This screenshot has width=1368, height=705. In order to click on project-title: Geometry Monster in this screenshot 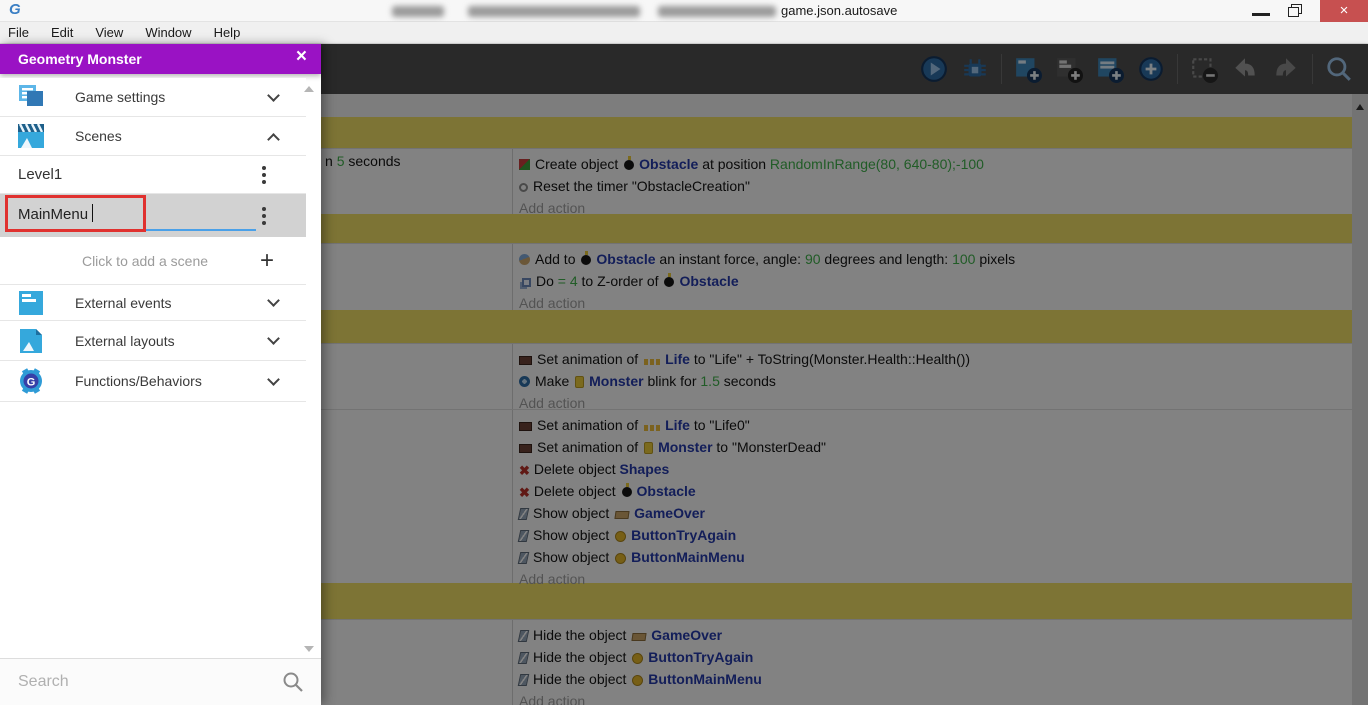, I will do `click(80, 59)`.